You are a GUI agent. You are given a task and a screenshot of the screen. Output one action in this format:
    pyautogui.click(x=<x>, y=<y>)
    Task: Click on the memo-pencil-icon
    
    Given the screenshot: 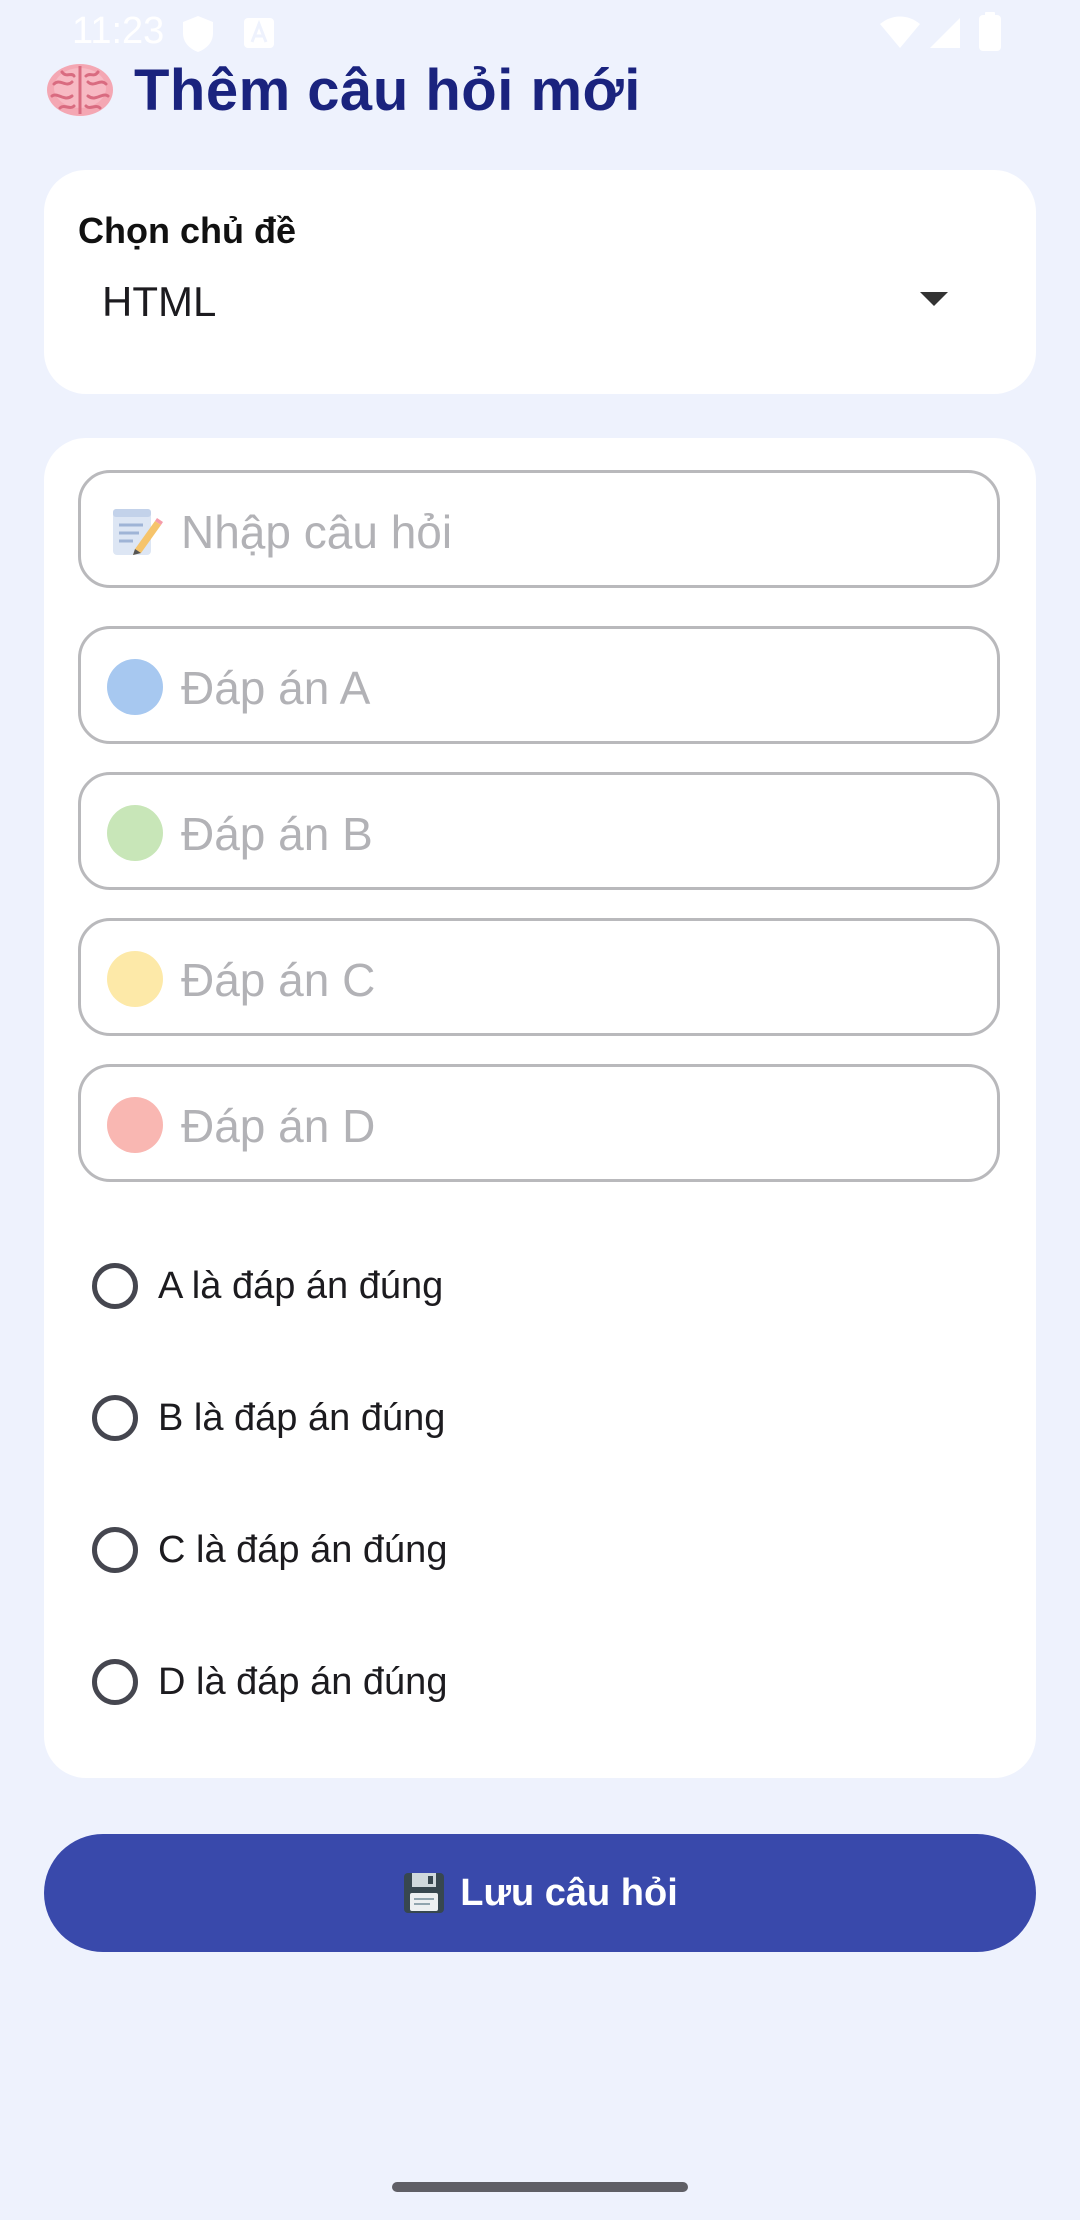 What is the action you would take?
    pyautogui.click(x=138, y=532)
    